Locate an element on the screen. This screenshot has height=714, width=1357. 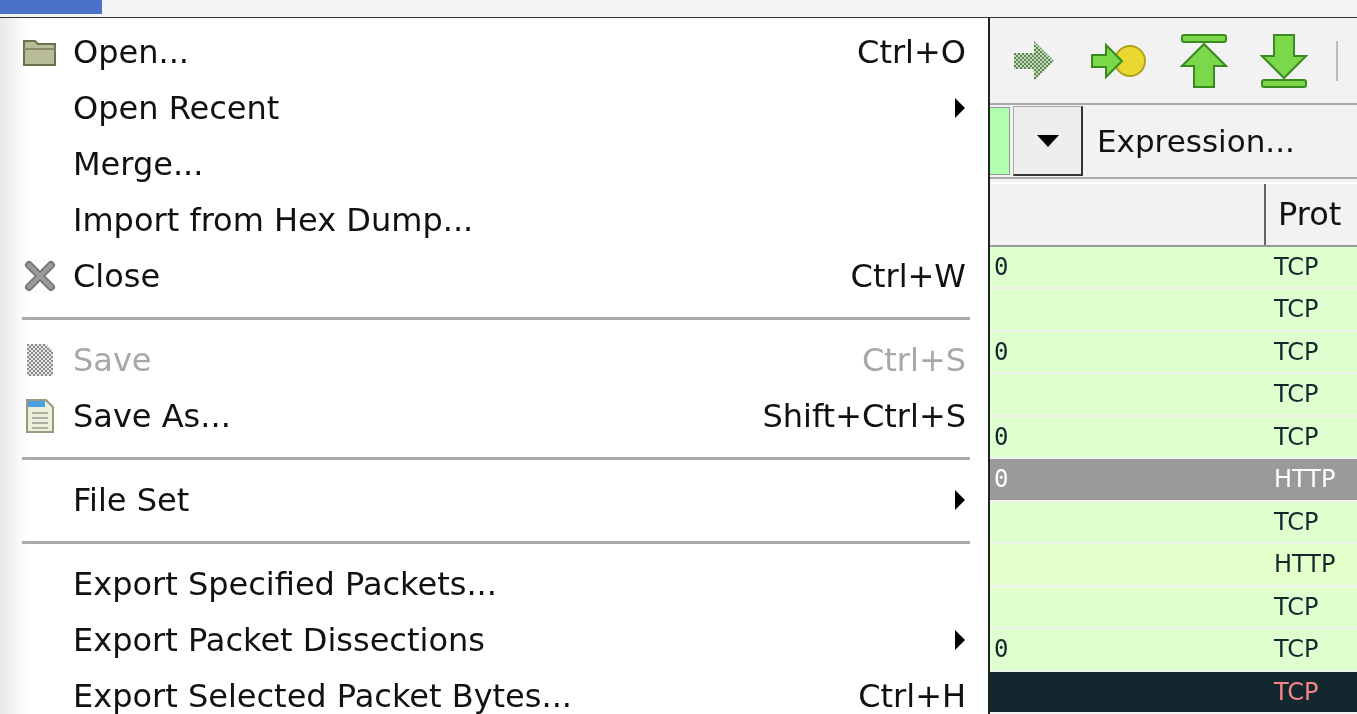
filter-field is located at coordinates (1000, 141).